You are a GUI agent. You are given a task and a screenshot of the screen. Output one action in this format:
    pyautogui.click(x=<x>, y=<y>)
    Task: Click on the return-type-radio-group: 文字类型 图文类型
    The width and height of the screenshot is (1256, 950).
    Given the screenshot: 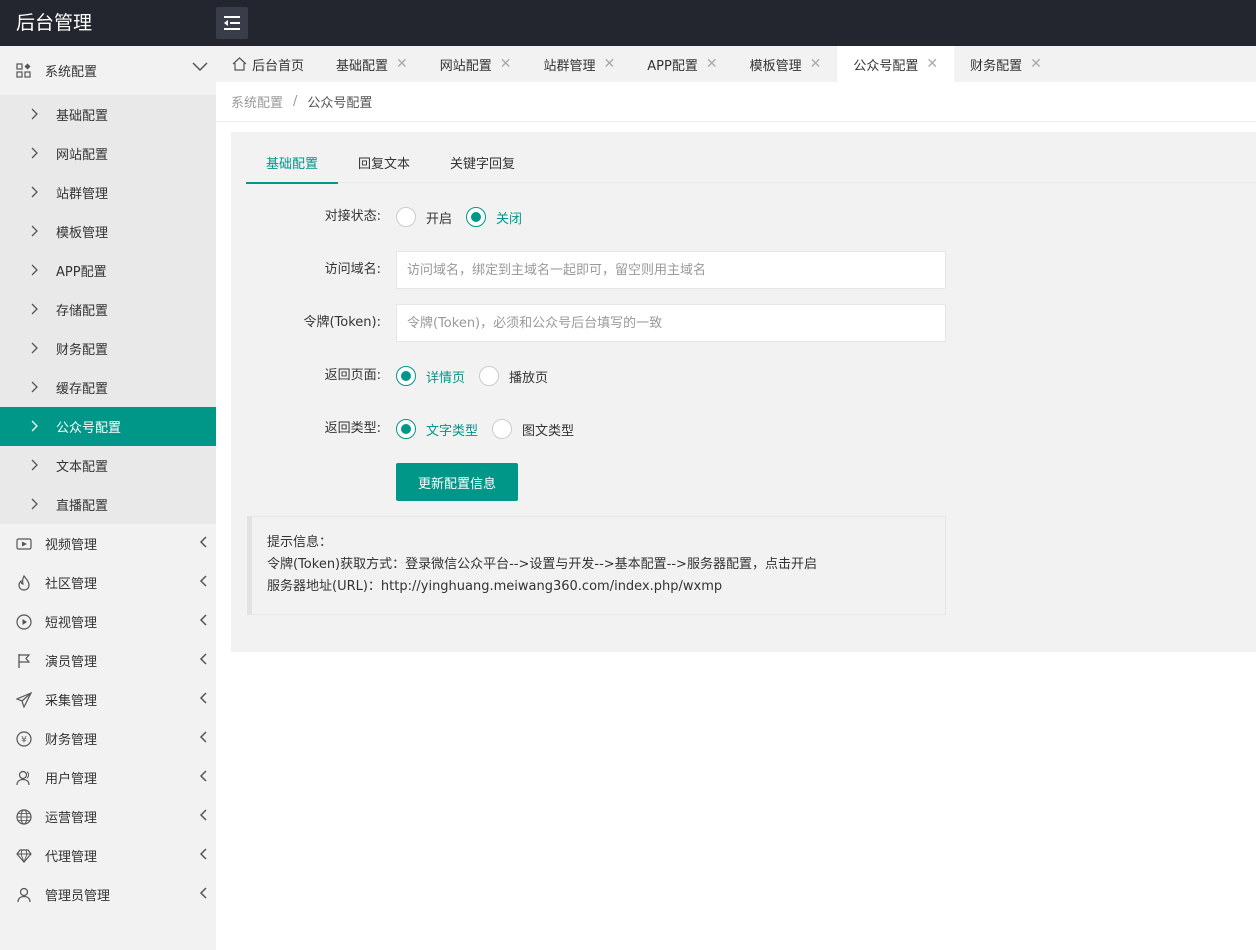 What is the action you would take?
    pyautogui.click(x=492, y=429)
    